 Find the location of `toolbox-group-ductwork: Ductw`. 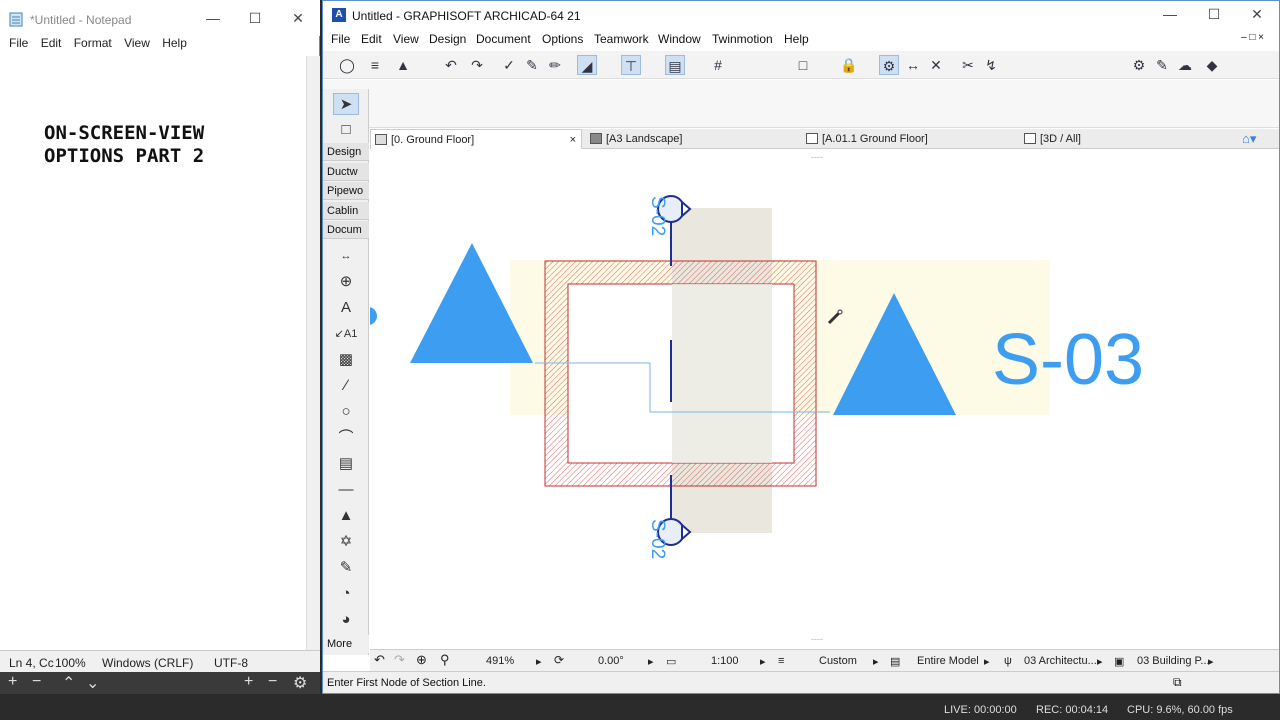

toolbox-group-ductwork: Ductw is located at coordinates (346, 172).